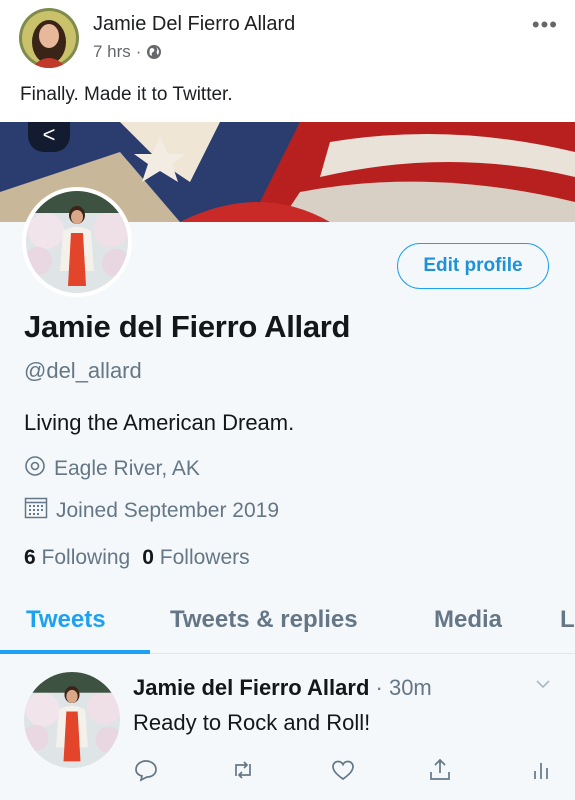  Describe the element at coordinates (75, 652) in the screenshot. I see `active-tab-indicator` at that location.